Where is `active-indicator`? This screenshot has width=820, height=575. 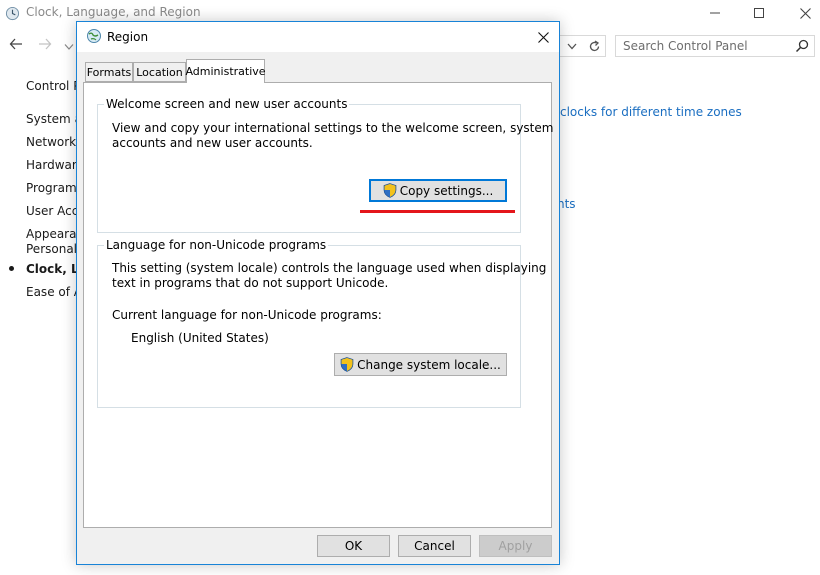 active-indicator is located at coordinates (11, 268).